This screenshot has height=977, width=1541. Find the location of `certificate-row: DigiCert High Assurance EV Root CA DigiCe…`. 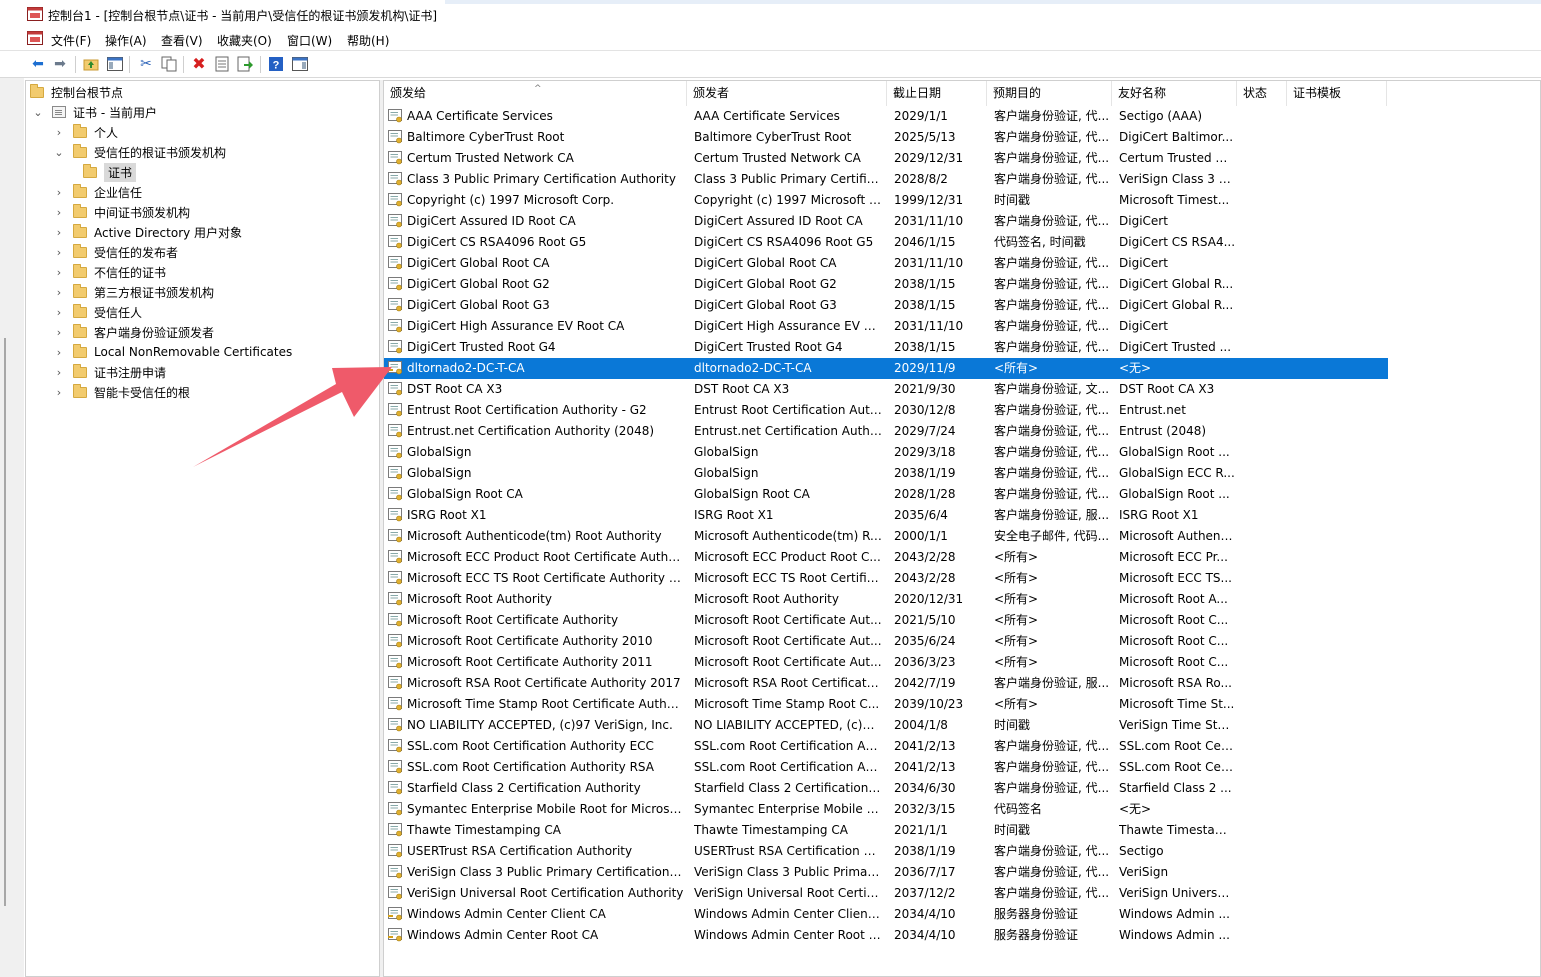

certificate-row: DigiCert High Assurance EV Root CA DigiCe… is located at coordinates (962, 326).